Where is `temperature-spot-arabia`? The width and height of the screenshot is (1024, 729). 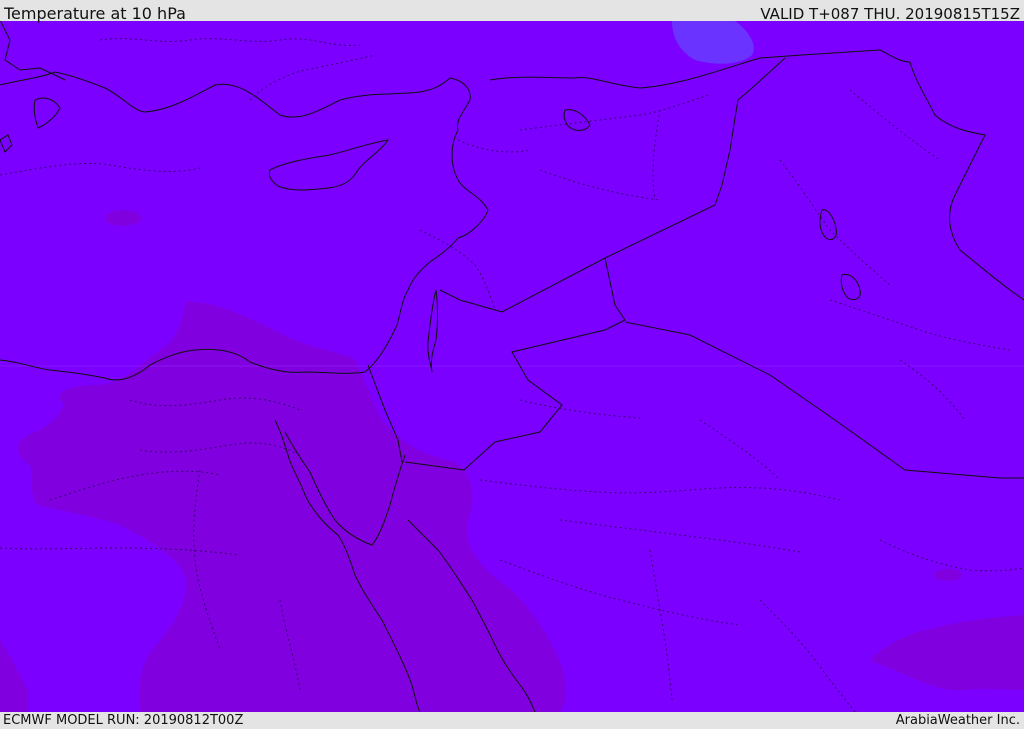 temperature-spot-arabia is located at coordinates (948, 575).